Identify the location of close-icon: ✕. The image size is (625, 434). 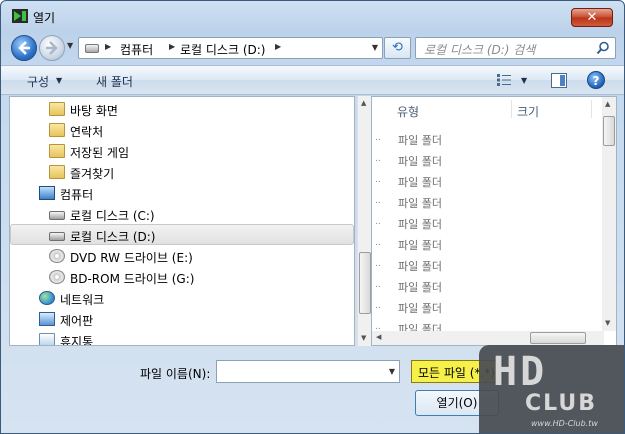
(592, 17).